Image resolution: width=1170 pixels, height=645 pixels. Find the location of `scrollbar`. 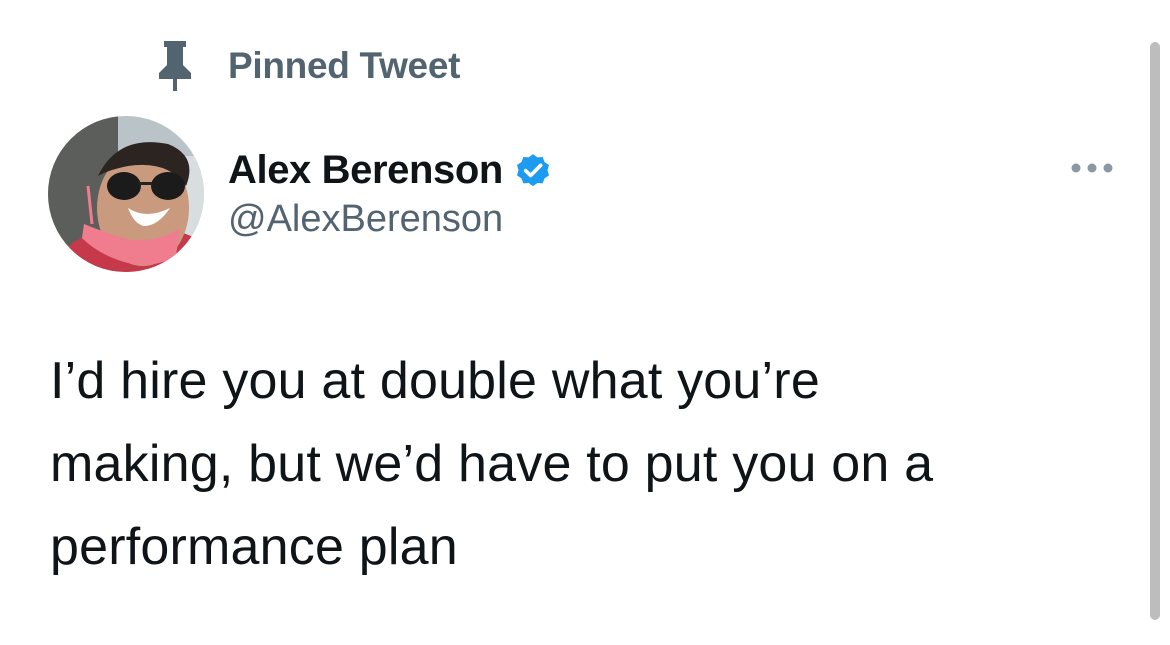

scrollbar is located at coordinates (1155, 331).